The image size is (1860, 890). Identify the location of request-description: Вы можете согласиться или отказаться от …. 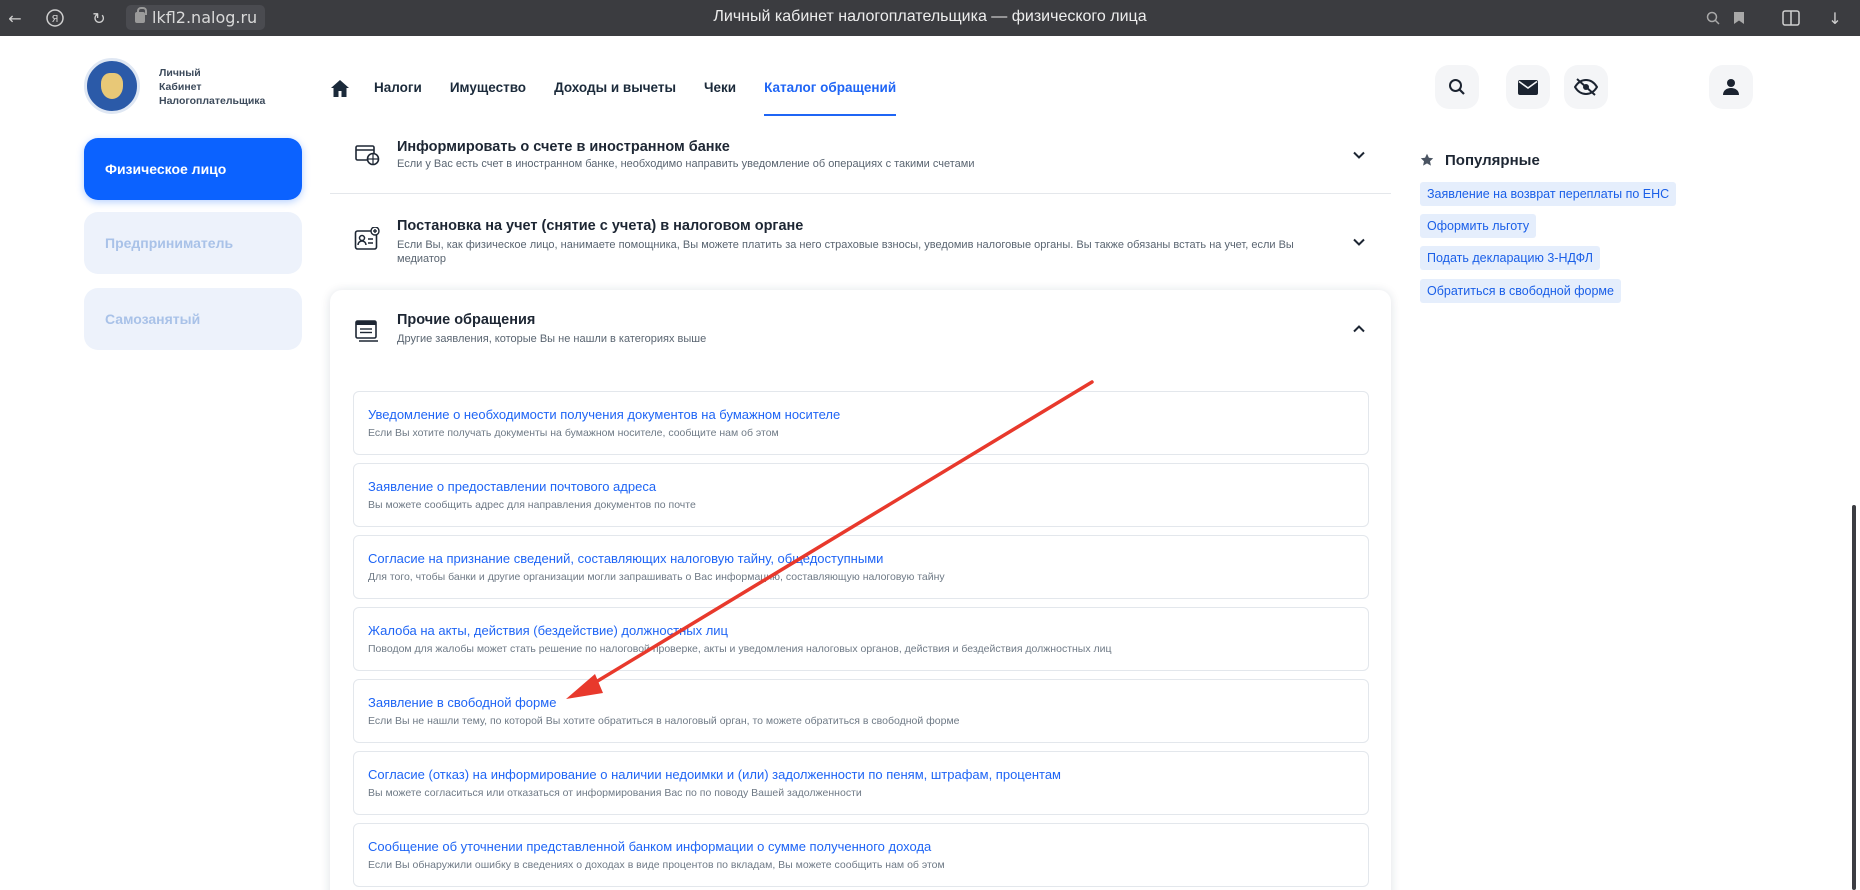
(615, 793).